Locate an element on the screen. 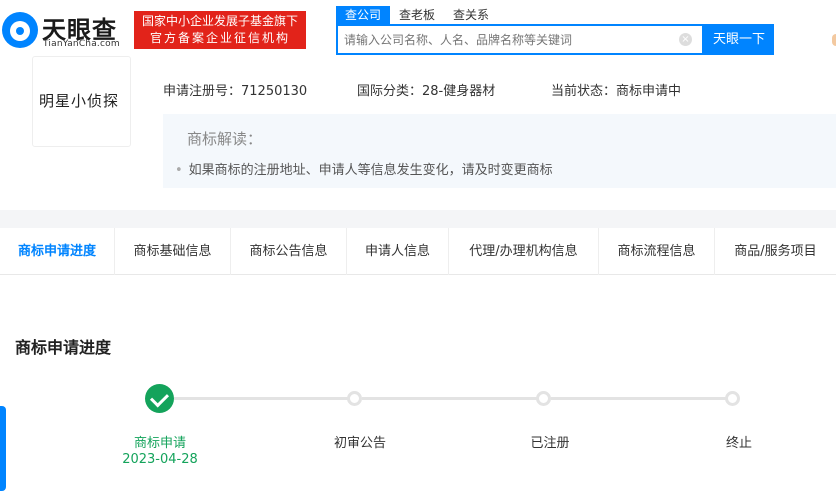  tab-process: 商标流程信息 is located at coordinates (657, 251).